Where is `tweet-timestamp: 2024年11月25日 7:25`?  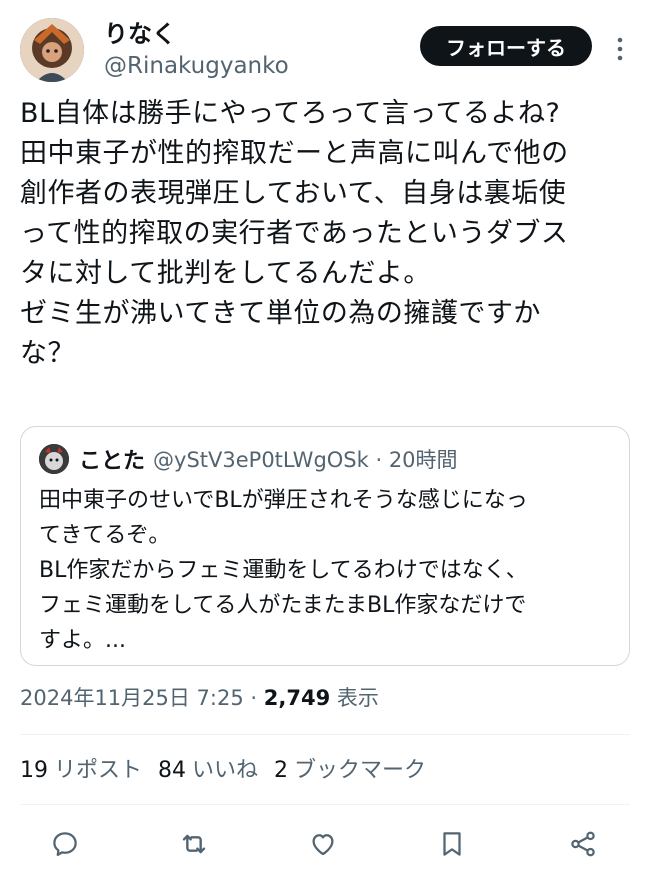 tweet-timestamp: 2024年11月25日 7:25 is located at coordinates (132, 698).